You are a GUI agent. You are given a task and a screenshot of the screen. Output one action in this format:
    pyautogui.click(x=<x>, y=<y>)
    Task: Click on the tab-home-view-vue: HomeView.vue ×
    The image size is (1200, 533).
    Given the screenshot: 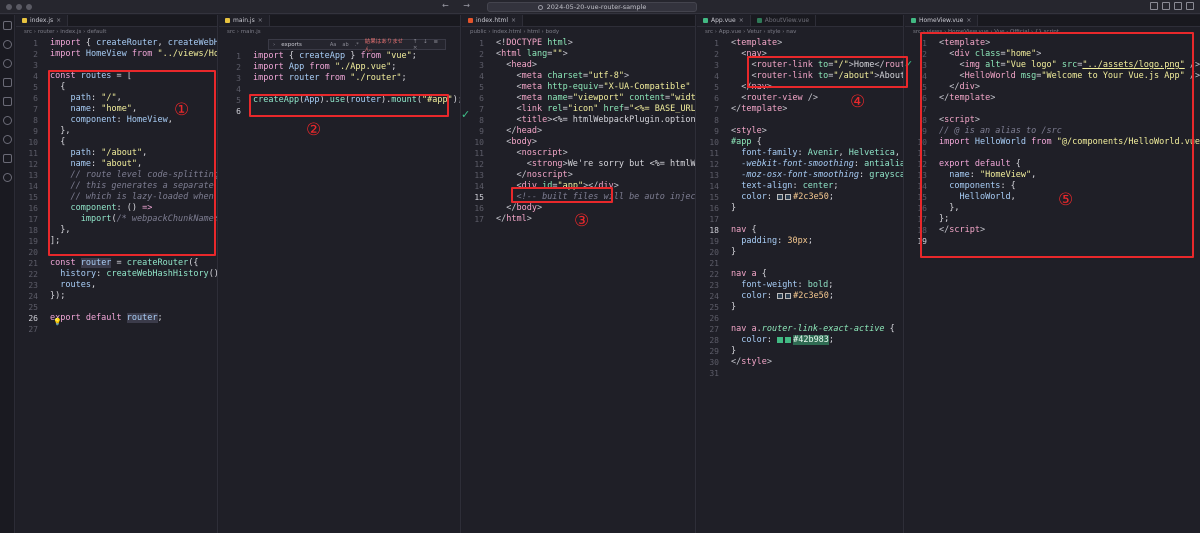 What is the action you would take?
    pyautogui.click(x=942, y=20)
    